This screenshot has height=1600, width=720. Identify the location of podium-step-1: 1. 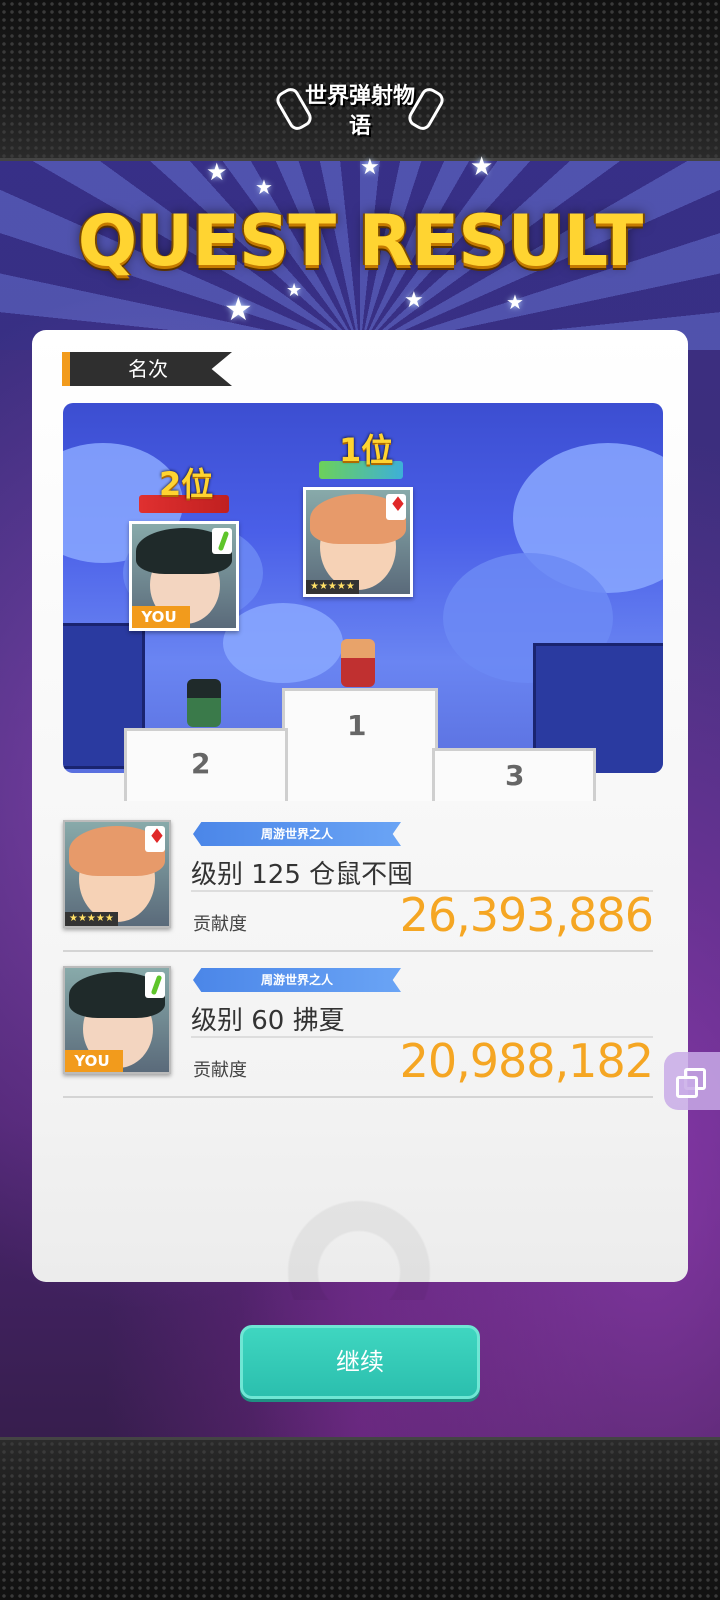
(360, 744).